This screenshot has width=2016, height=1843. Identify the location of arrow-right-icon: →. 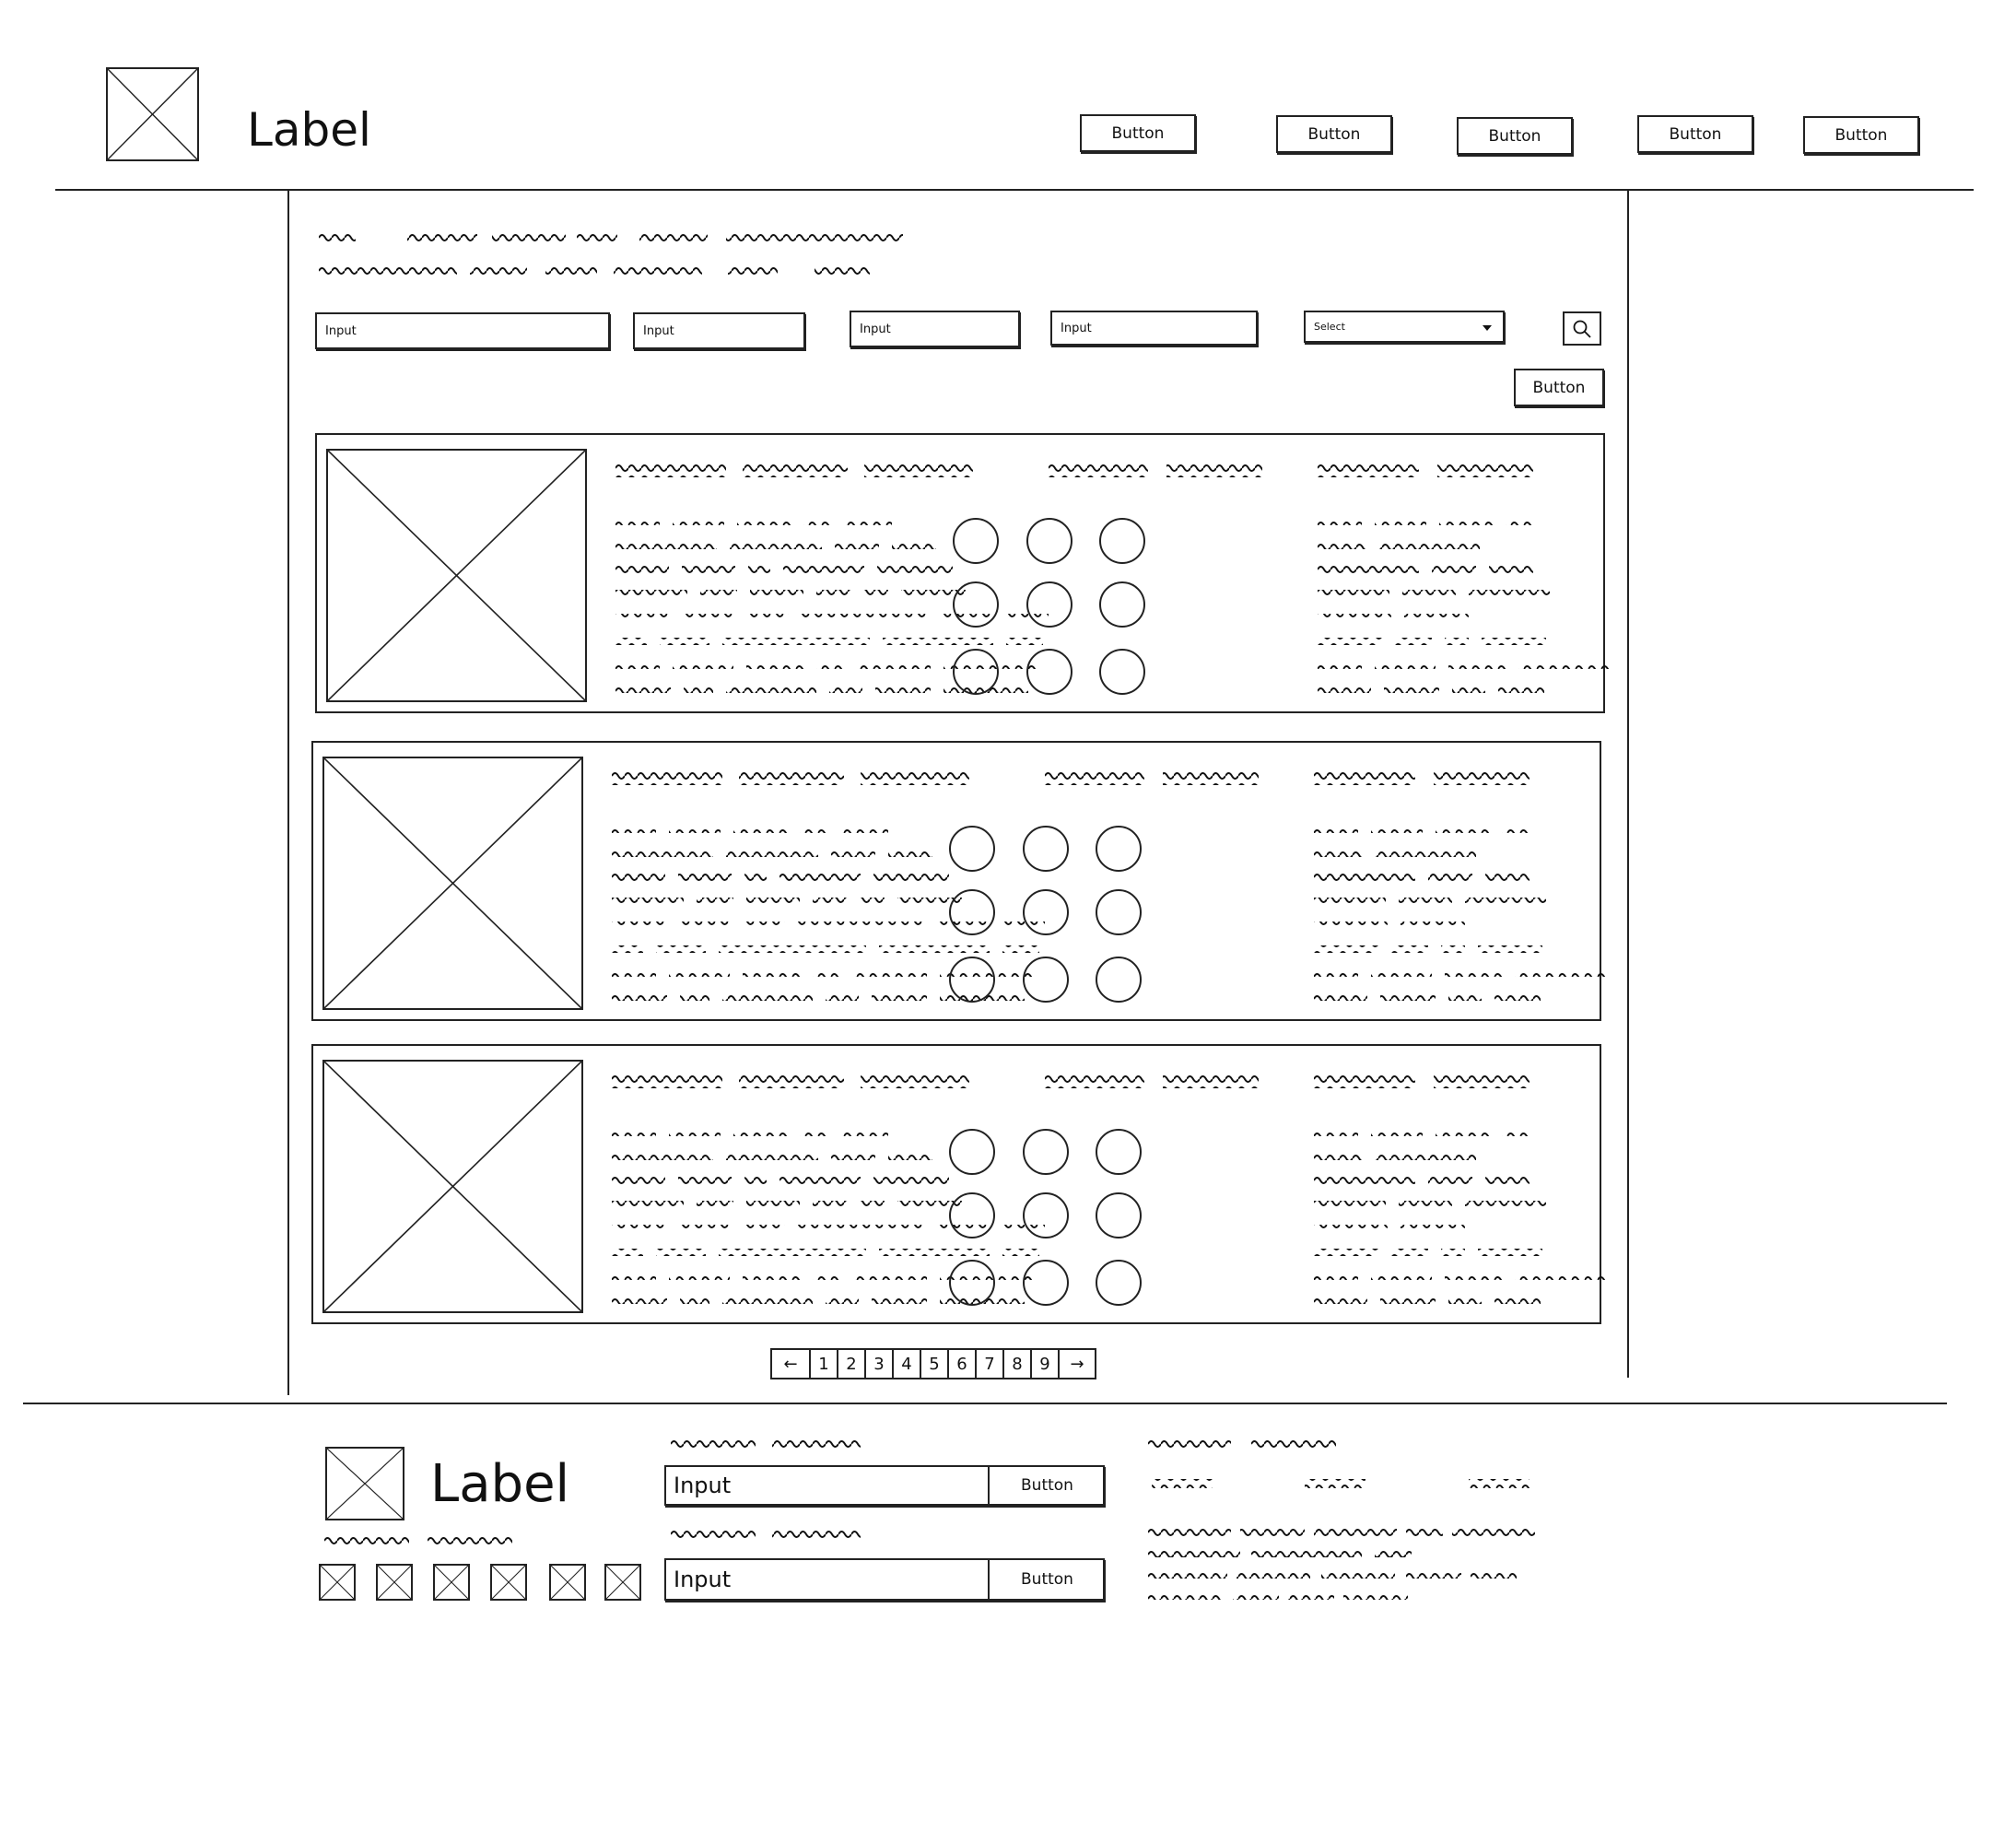
(1076, 1364).